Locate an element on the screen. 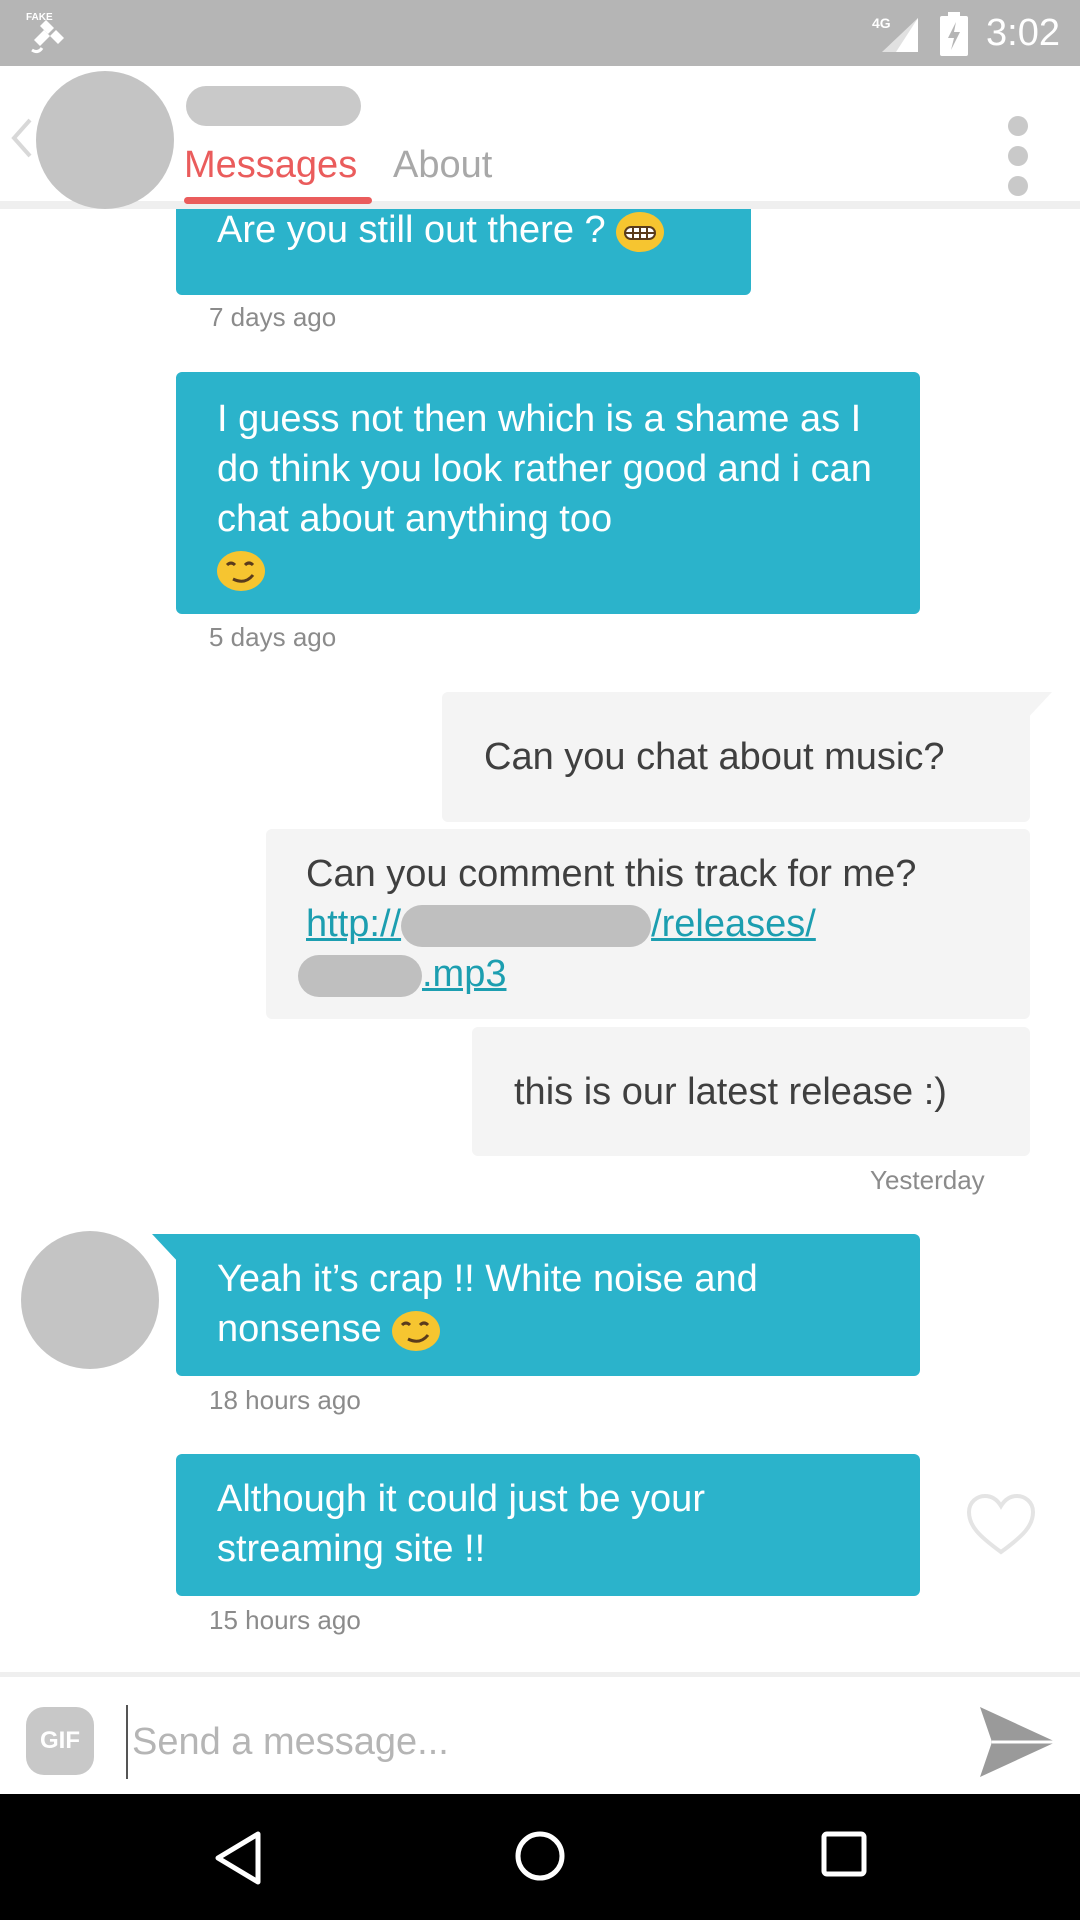 The height and width of the screenshot is (1920, 1080). clock: 3:02 is located at coordinates (1023, 33).